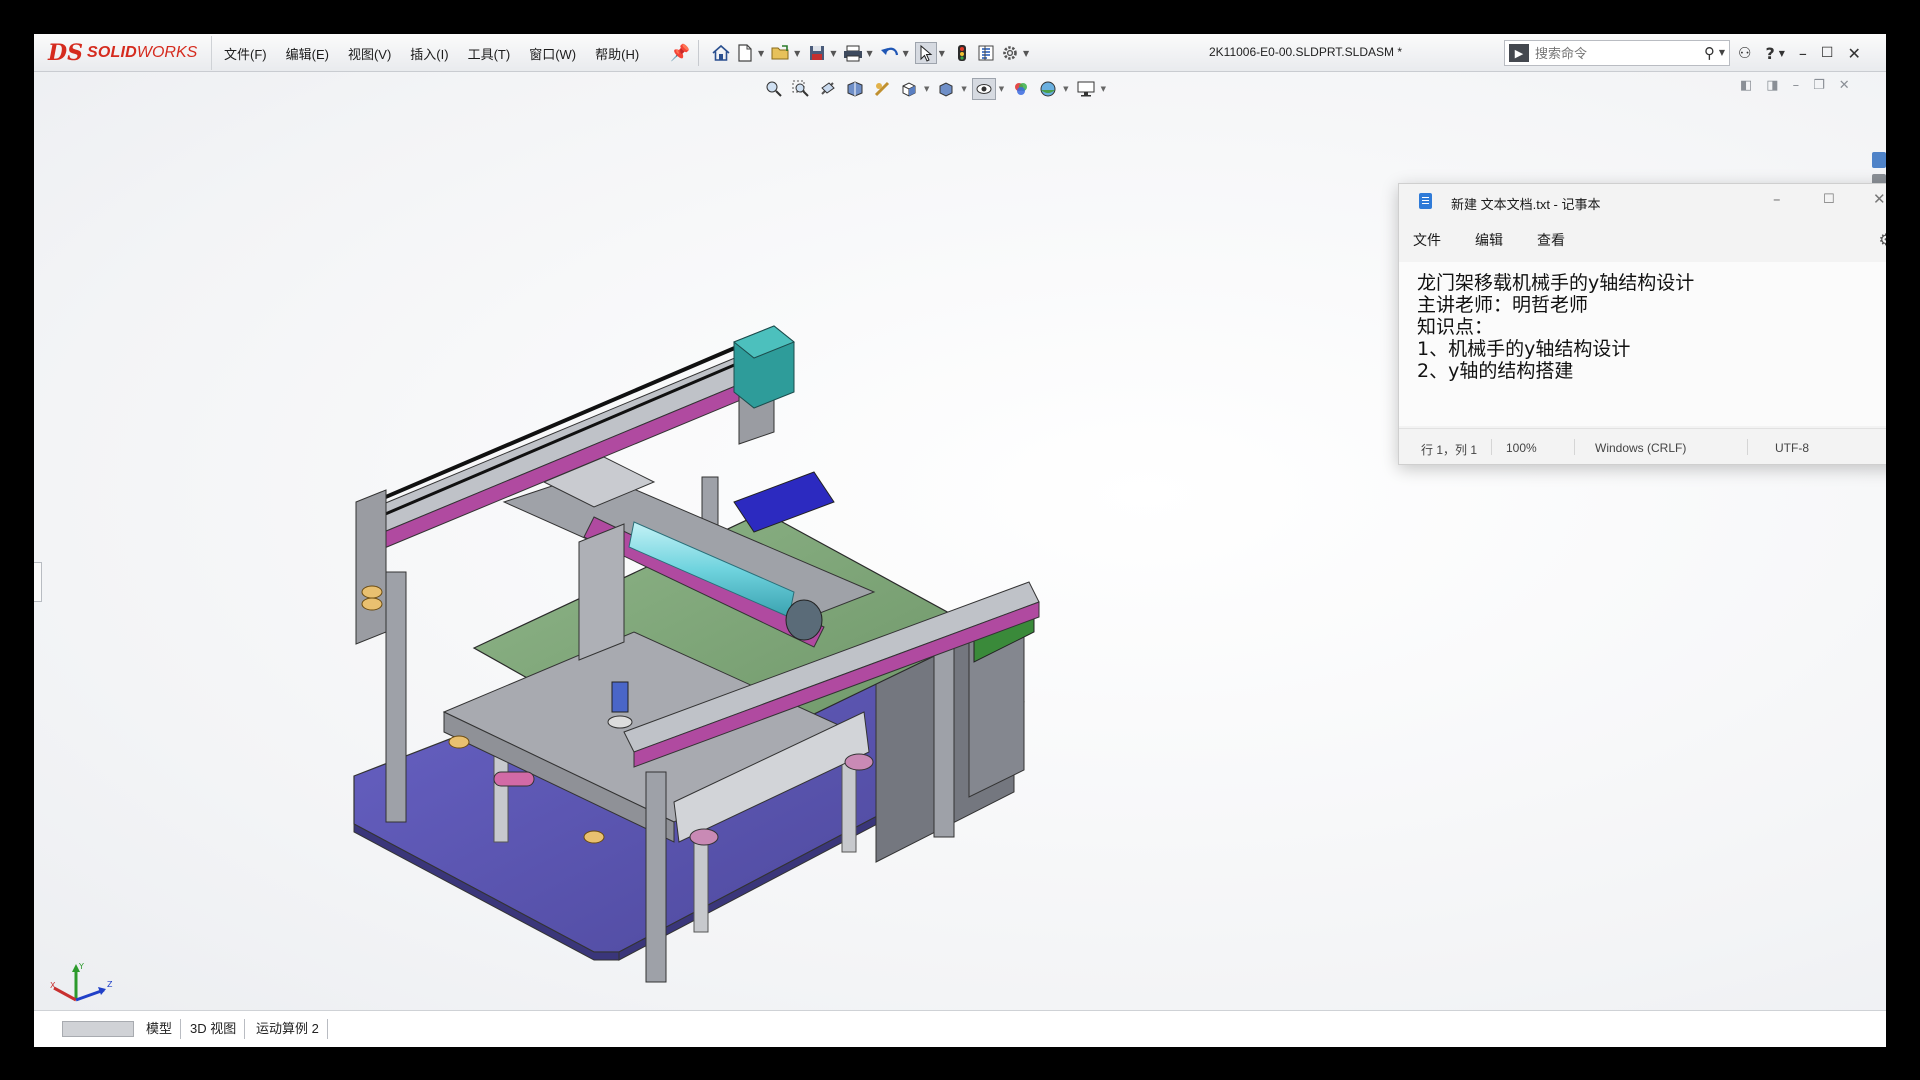 This screenshot has width=1920, height=1080. I want to click on tab-3d-view: 3D 视图, so click(214, 1029).